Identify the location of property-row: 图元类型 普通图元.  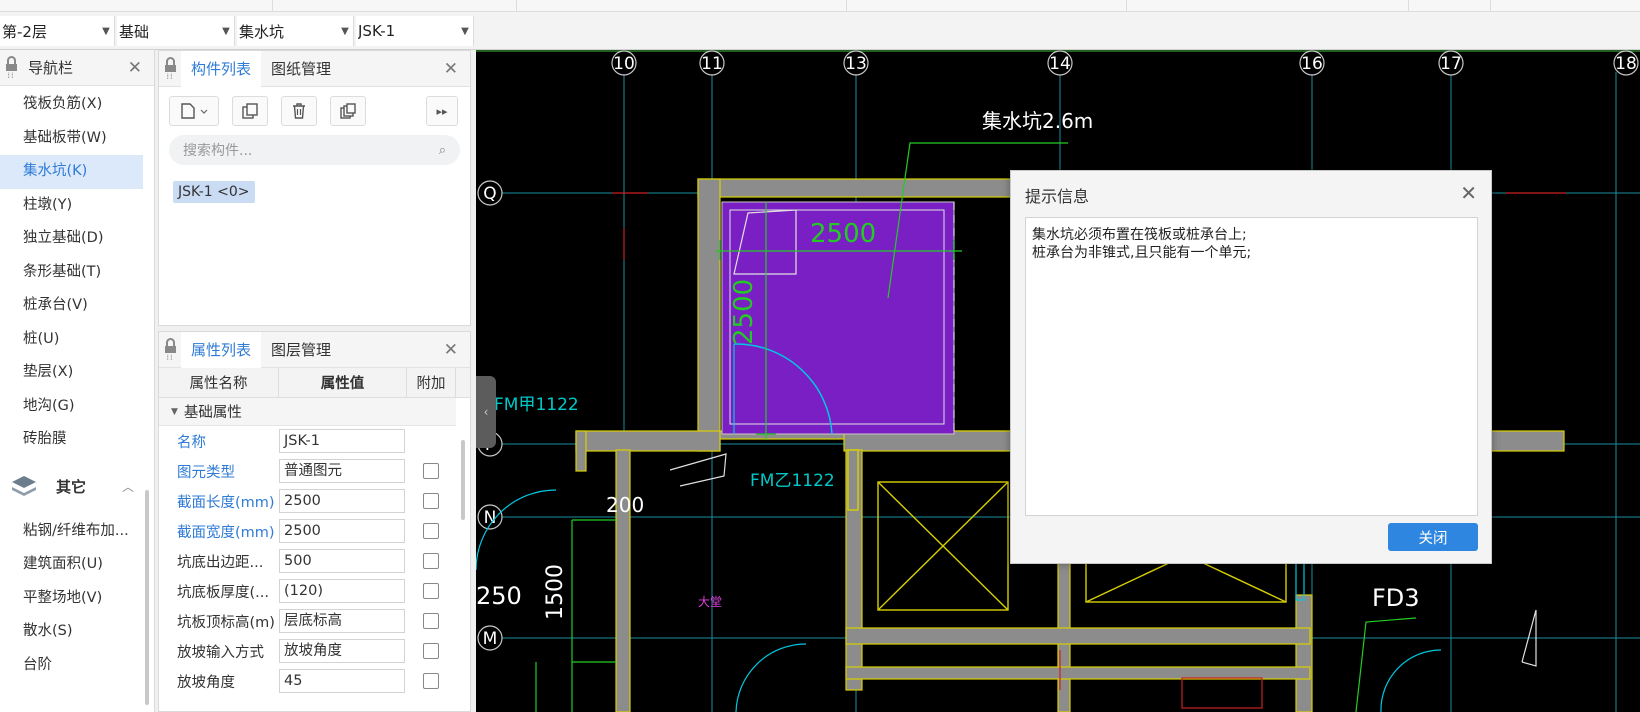
(307, 471).